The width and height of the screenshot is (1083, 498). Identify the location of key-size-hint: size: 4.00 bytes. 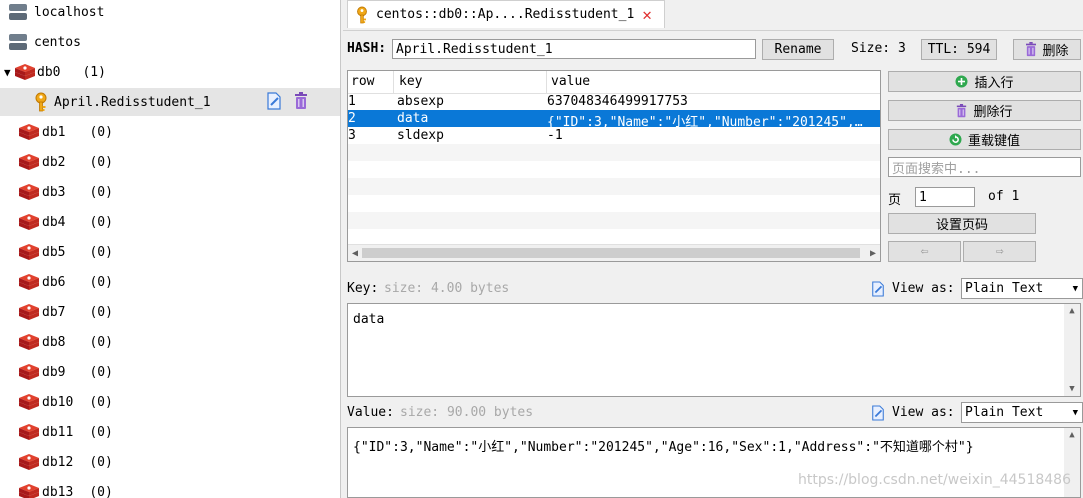
(447, 288).